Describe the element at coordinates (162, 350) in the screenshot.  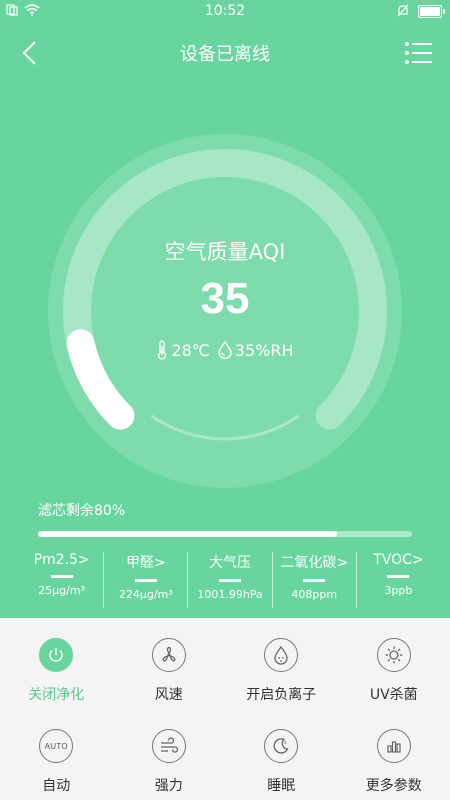
I see `thermometer-icon` at that location.